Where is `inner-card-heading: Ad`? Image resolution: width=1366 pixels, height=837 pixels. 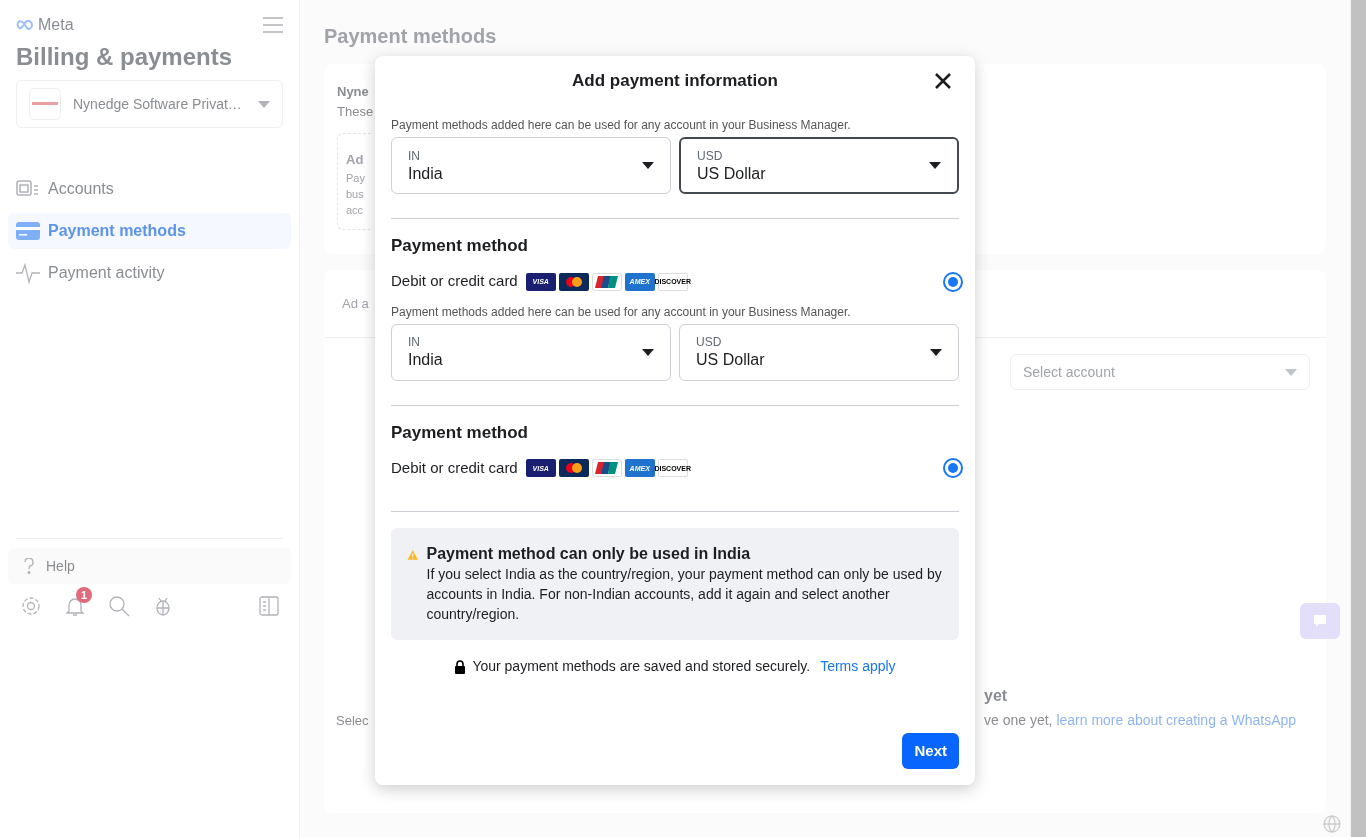 inner-card-heading: Ad is located at coordinates (355, 160).